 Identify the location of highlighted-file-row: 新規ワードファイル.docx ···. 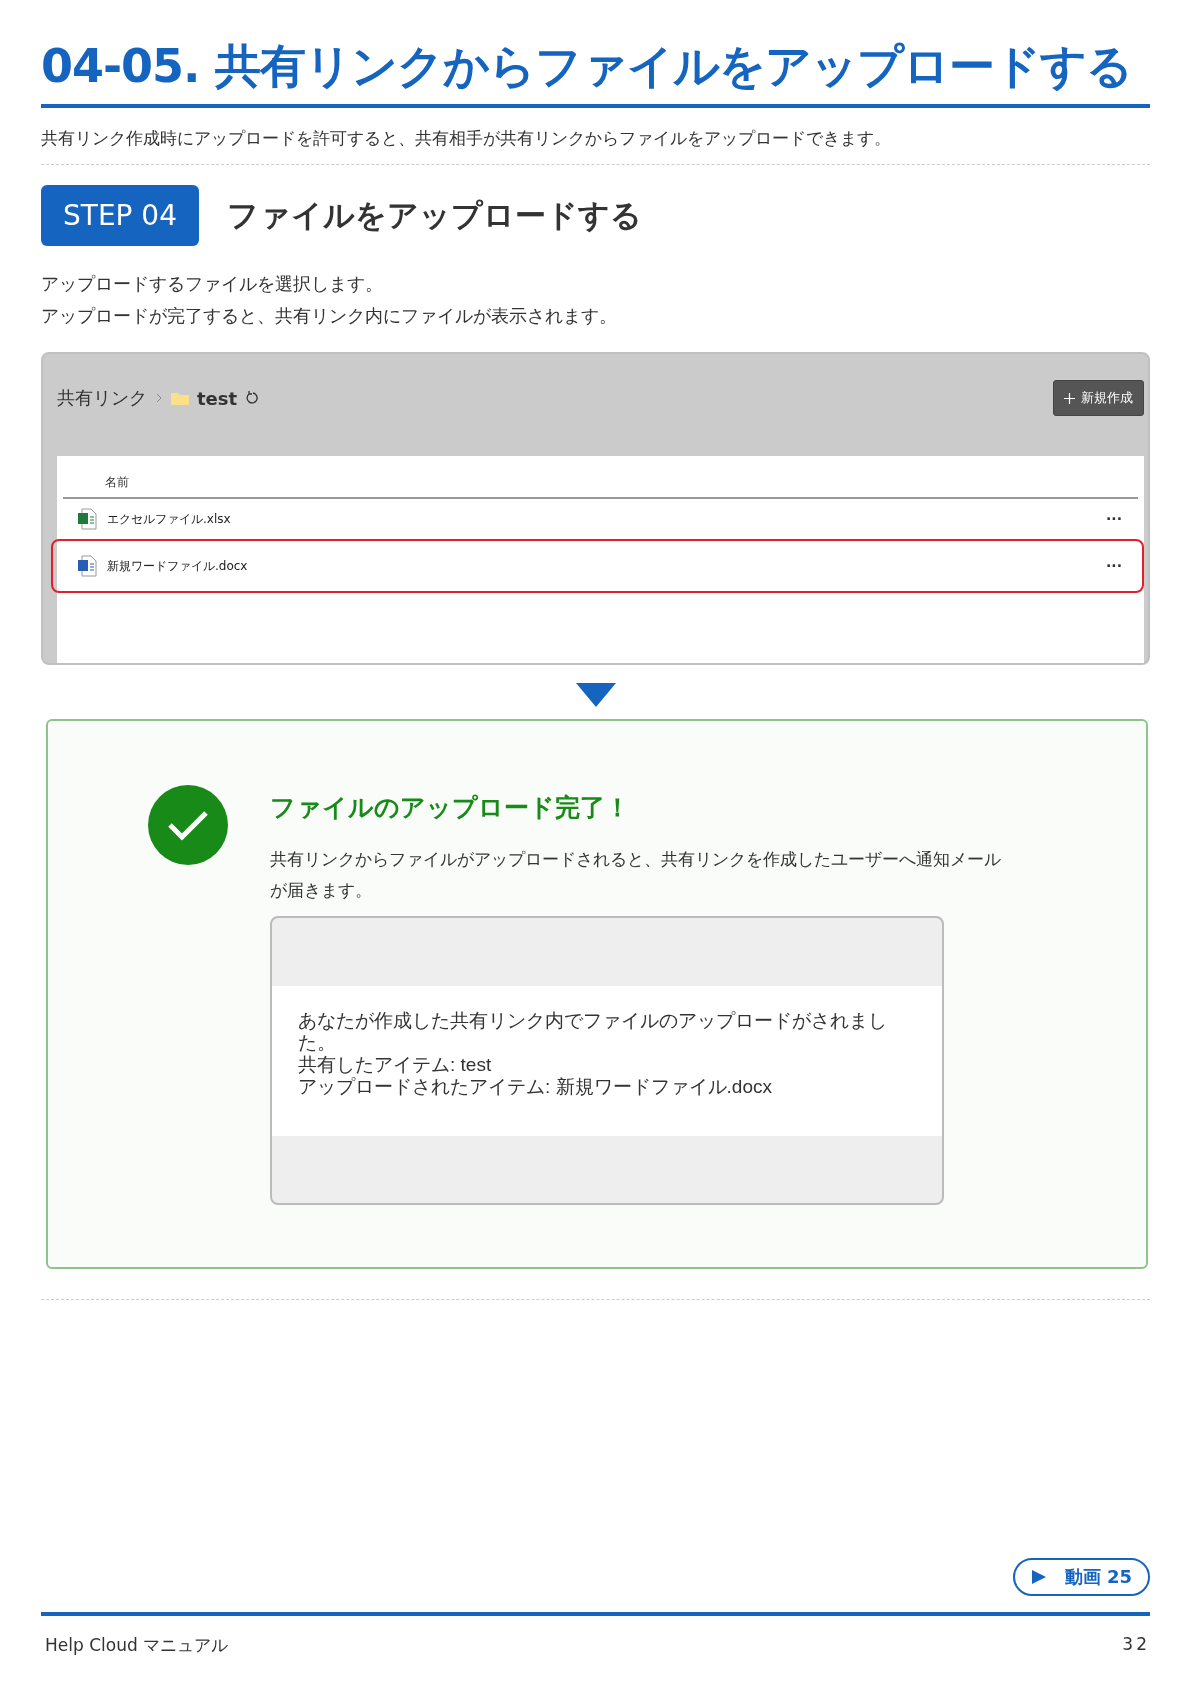
(597, 566).